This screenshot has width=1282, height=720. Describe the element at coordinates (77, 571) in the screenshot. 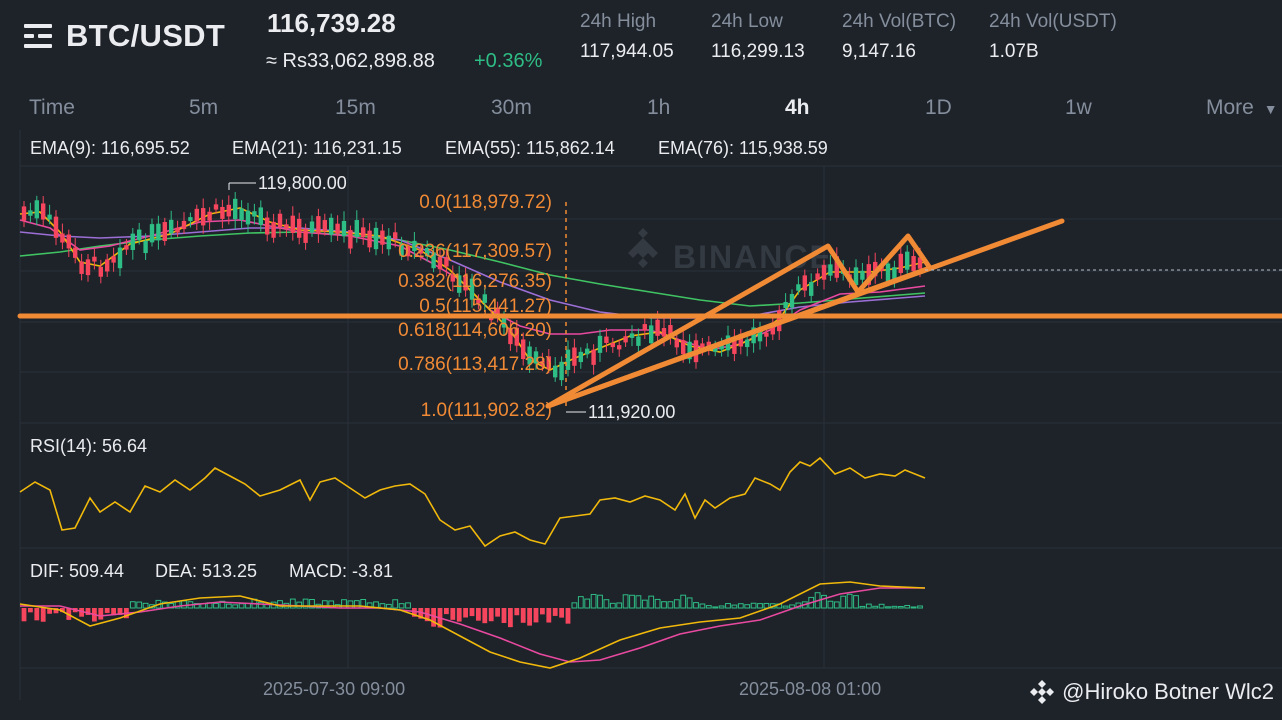

I see `dif-label: DIF: 509.44` at that location.